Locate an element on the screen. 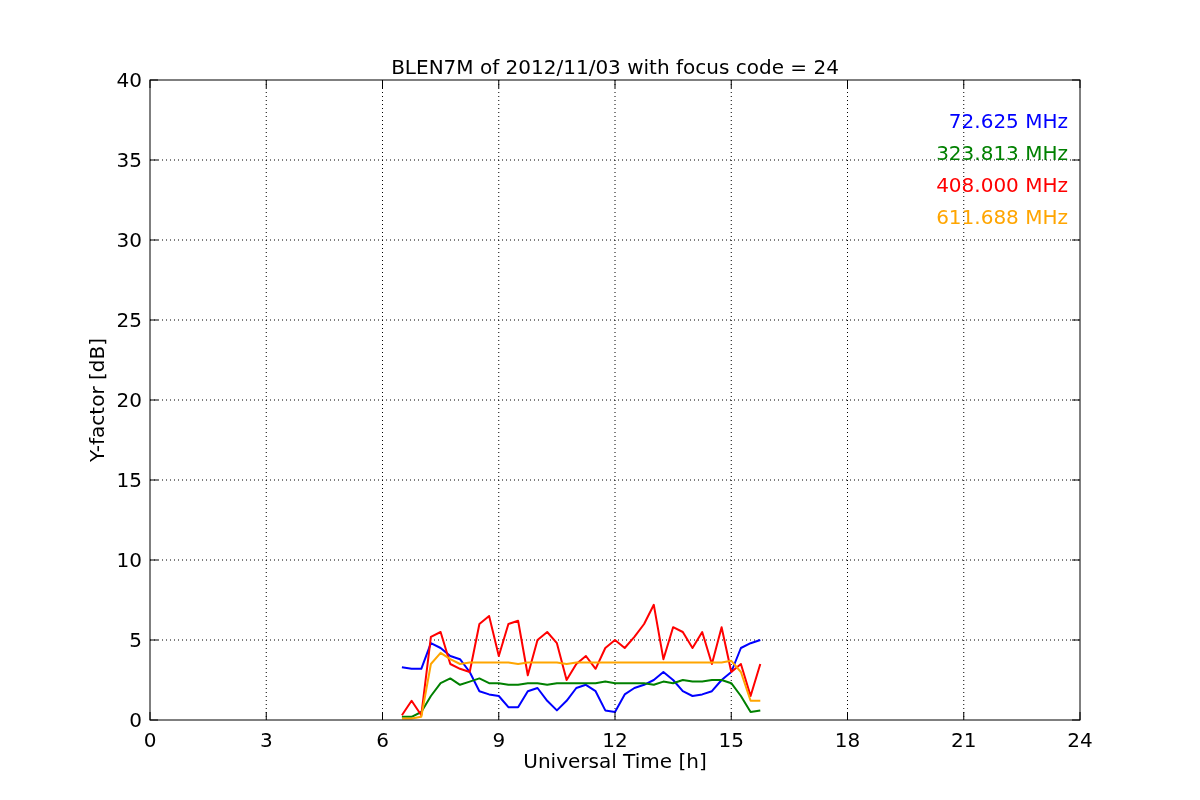 The height and width of the screenshot is (800, 1200). y-tick-label: 0 is located at coordinates (135, 720).